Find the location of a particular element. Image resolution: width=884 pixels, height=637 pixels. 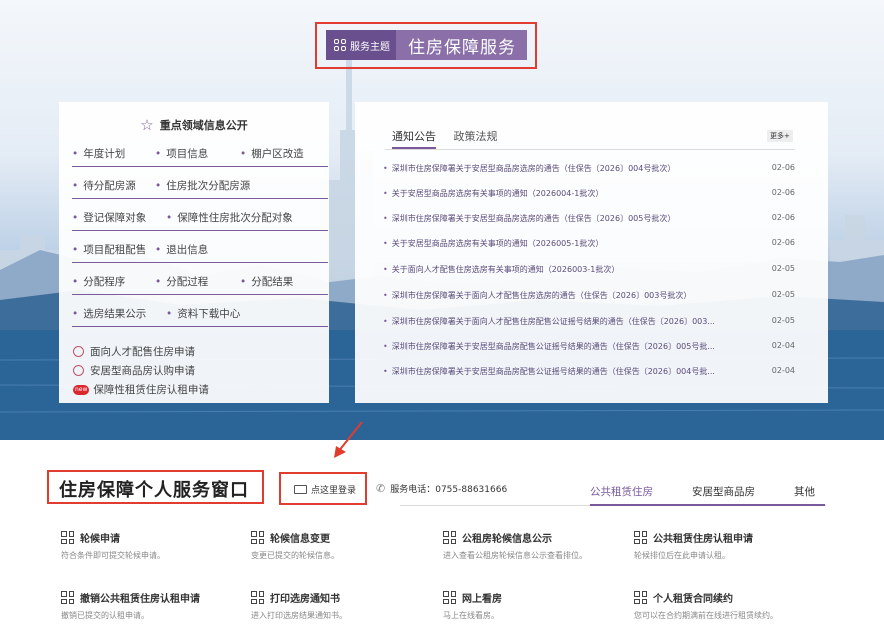

theme-tag-label: 服务主题 is located at coordinates (370, 47).